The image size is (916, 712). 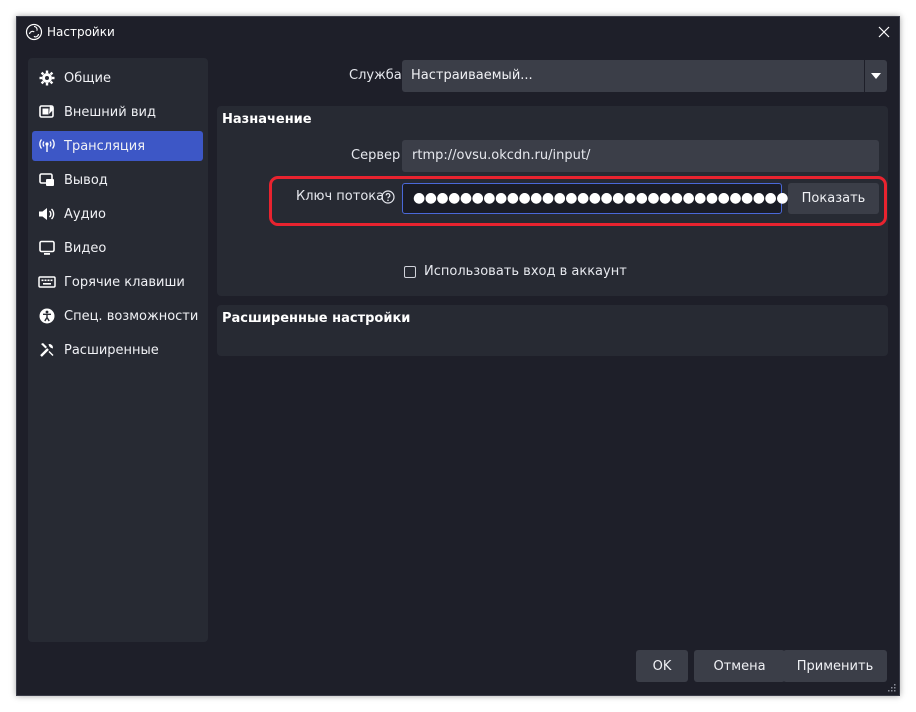 I want to click on obs-logo-icon, so click(x=34, y=32).